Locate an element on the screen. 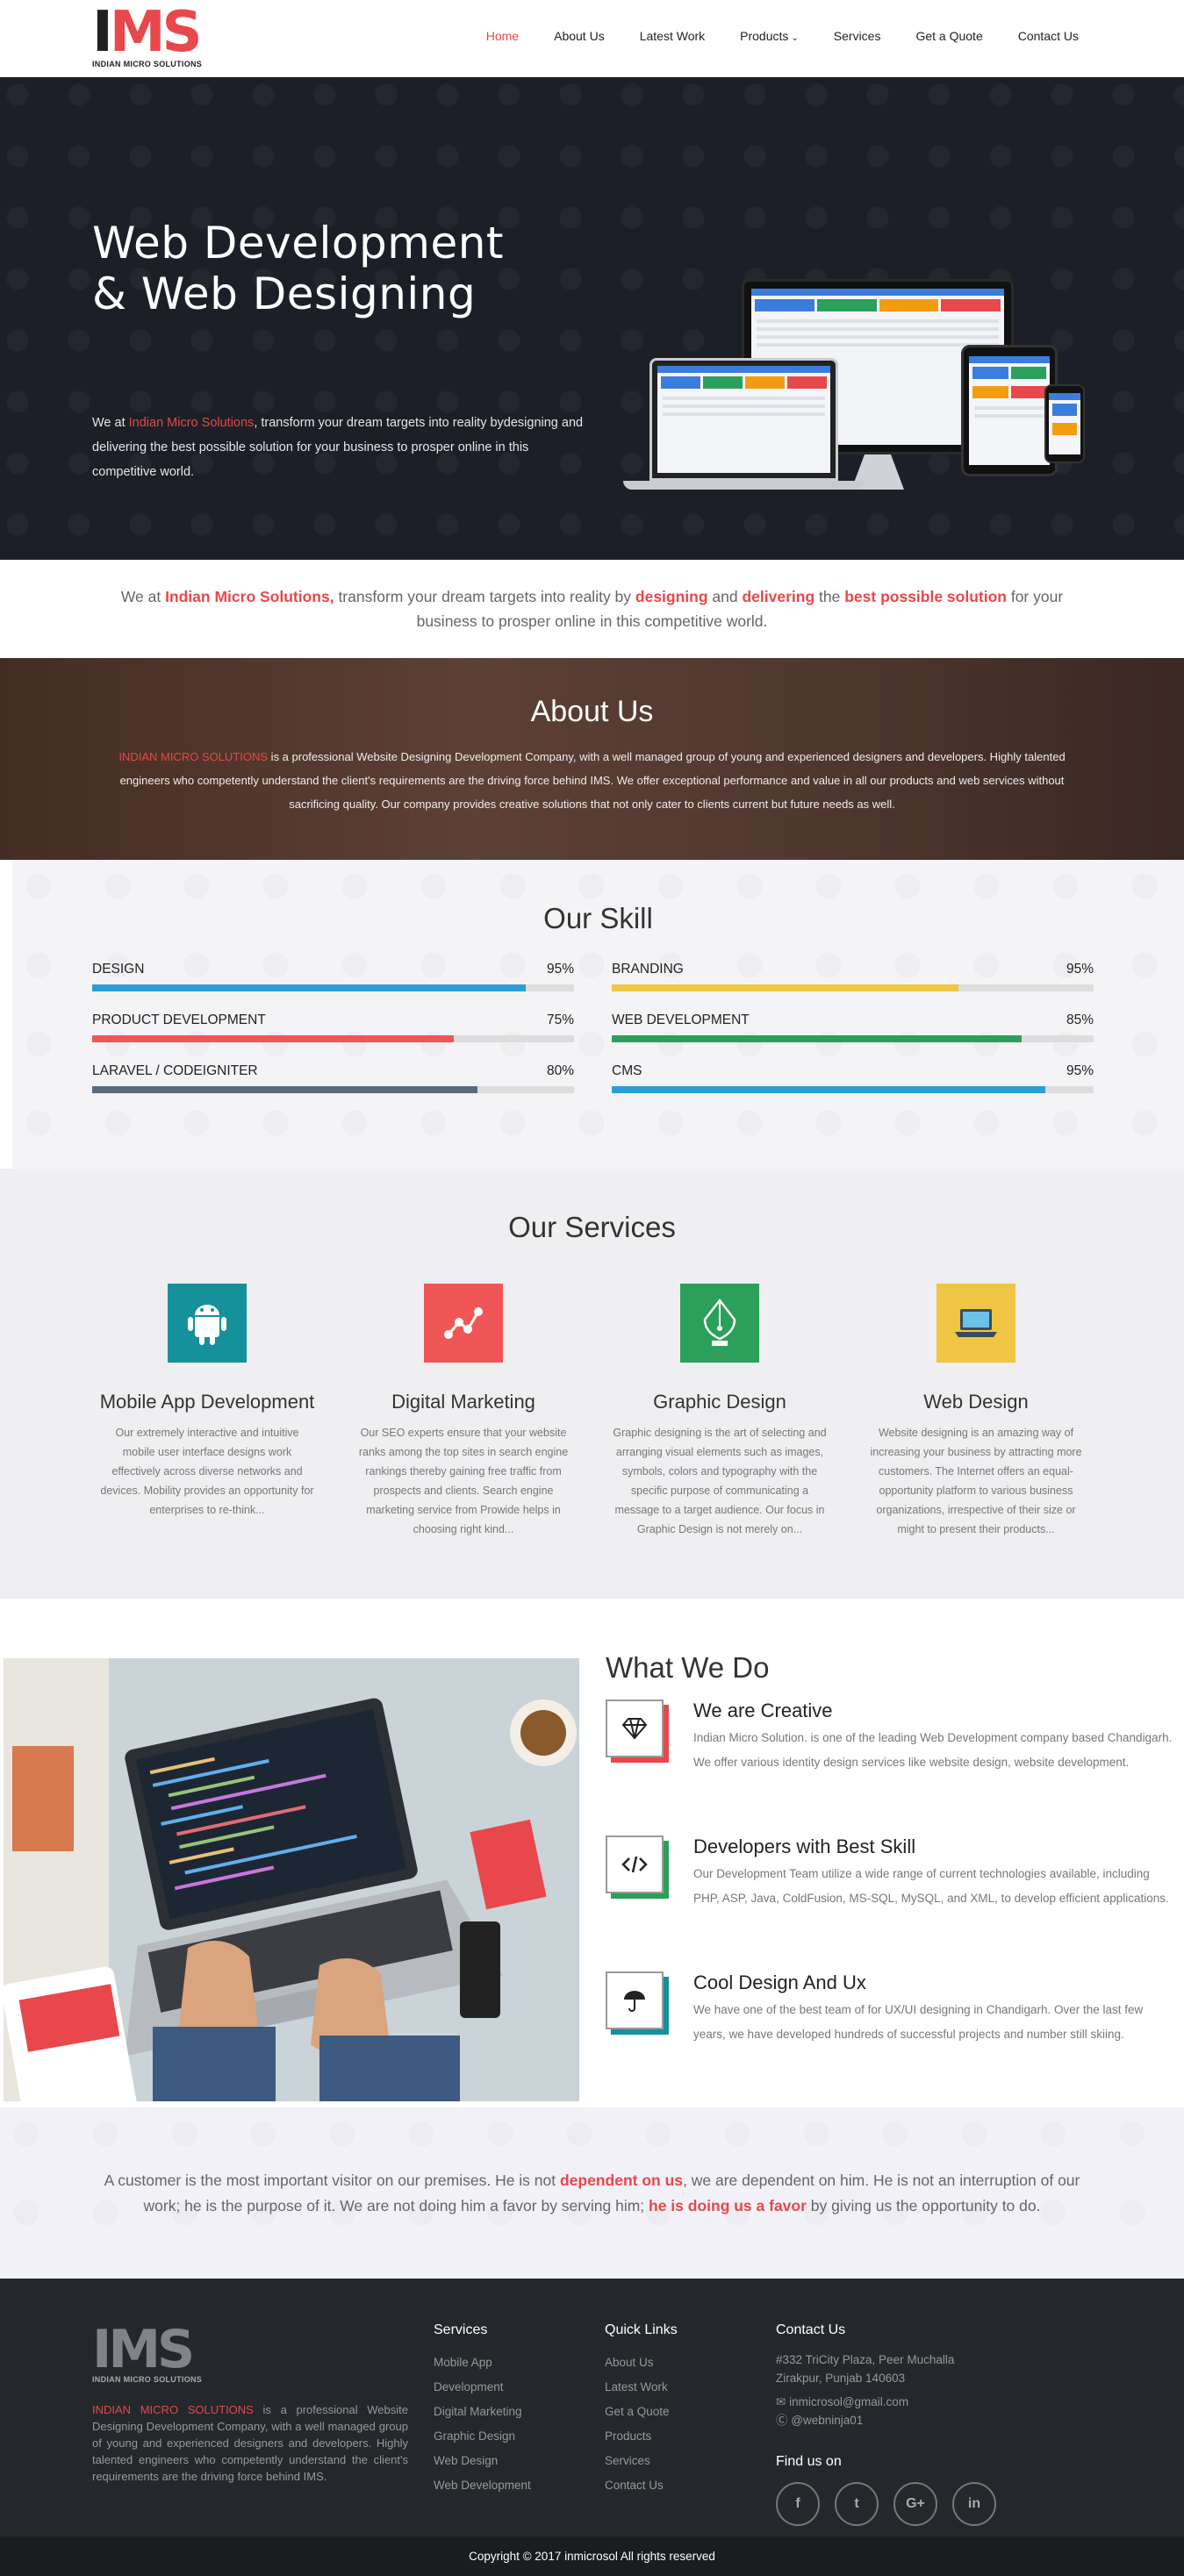  google-plus-icon: G+ is located at coordinates (915, 2504).